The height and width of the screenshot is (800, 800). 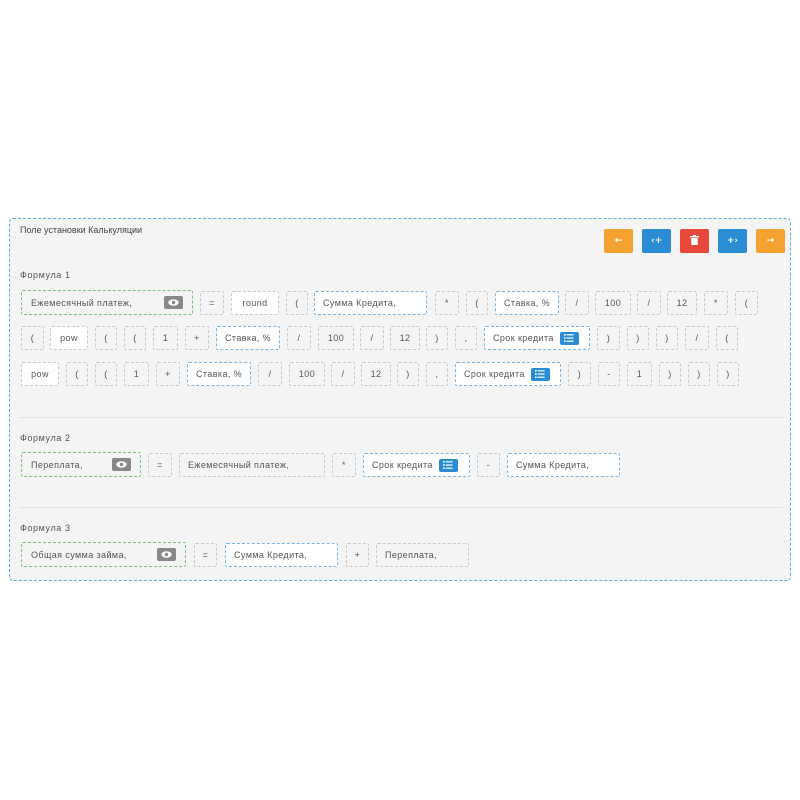 I want to click on formula-1-title: Формула 1, so click(x=45, y=275).